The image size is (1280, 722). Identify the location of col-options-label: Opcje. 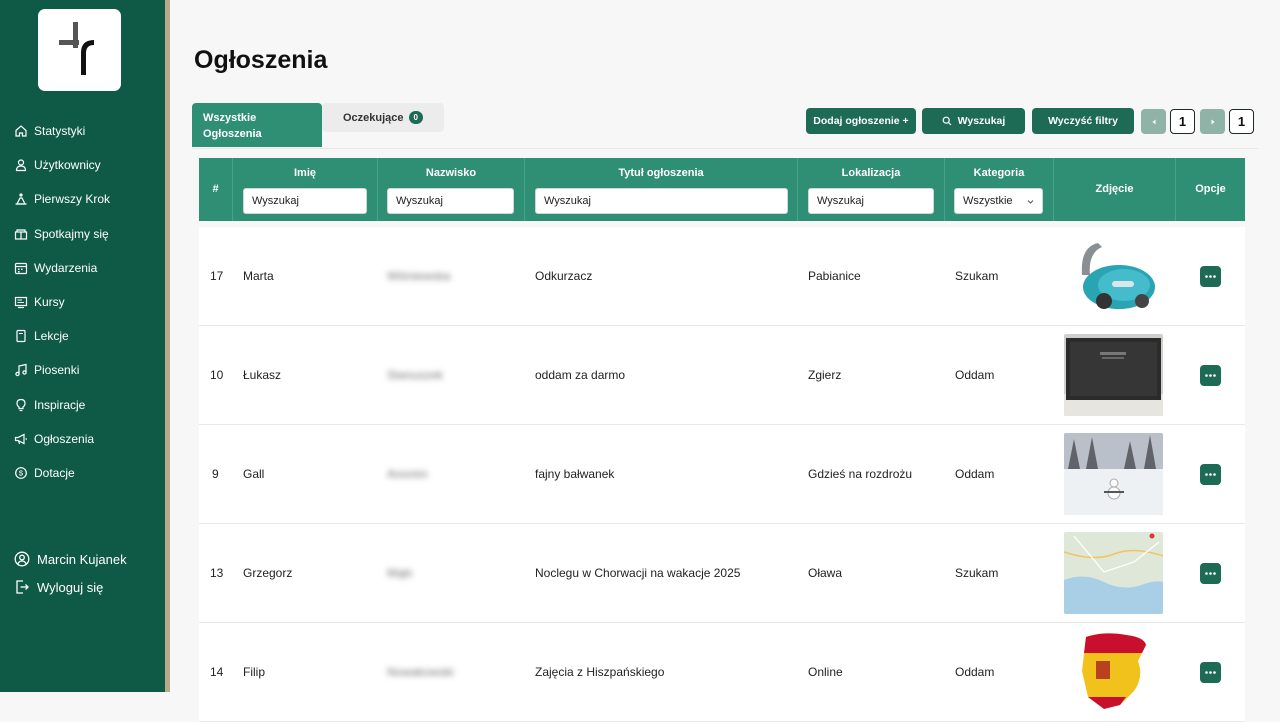
(1210, 189).